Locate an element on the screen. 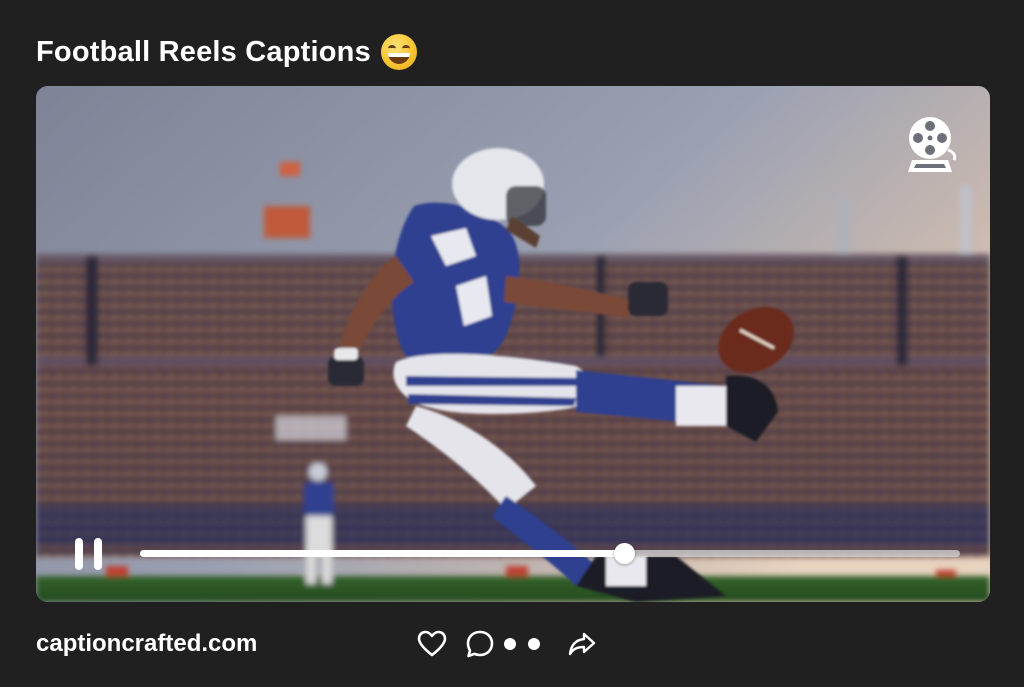 The width and height of the screenshot is (1024, 687). progress-track is located at coordinates (550, 553).